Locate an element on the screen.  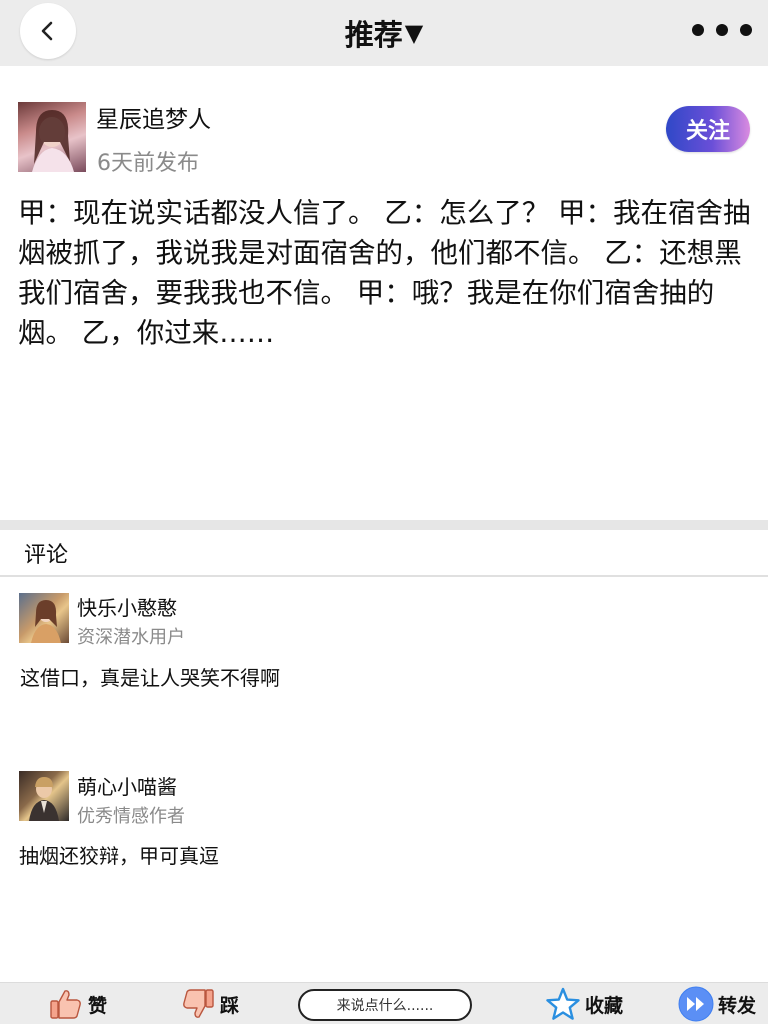
bottom-action-bar: 赞 踩 来说点什么...... 收藏 转发 is located at coordinates (384, 1003).